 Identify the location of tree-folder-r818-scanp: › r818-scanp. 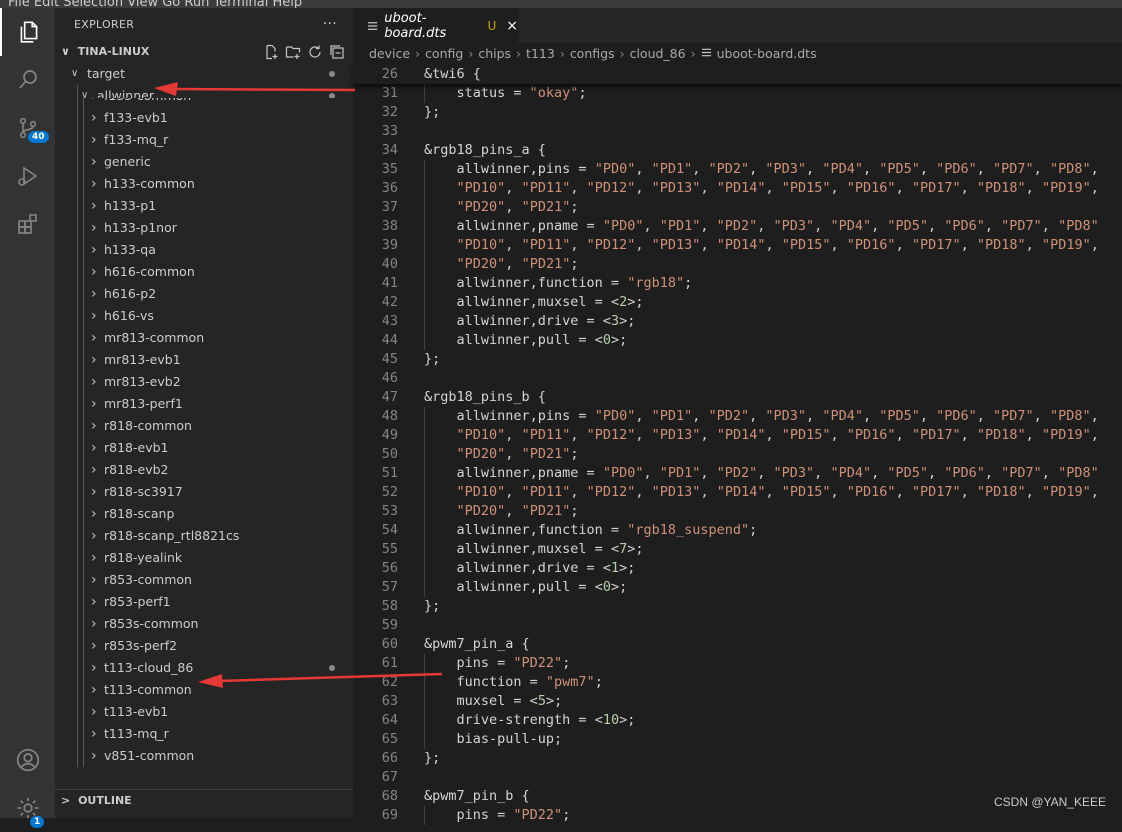
(204, 514).